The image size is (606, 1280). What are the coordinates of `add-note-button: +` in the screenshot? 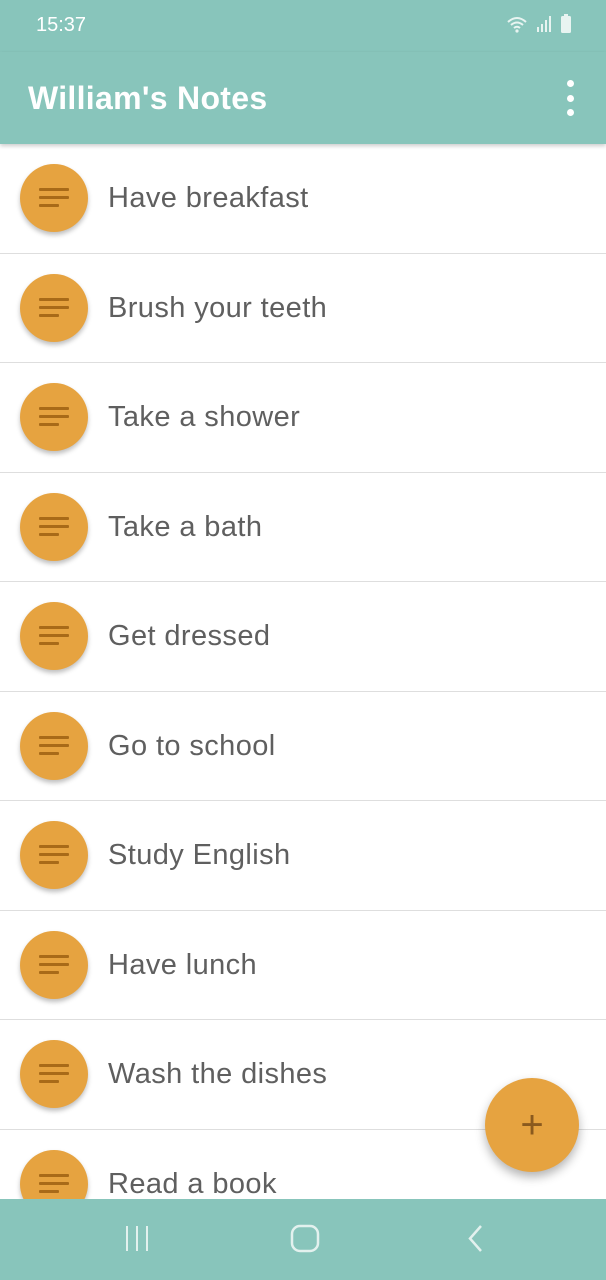 It's located at (532, 1125).